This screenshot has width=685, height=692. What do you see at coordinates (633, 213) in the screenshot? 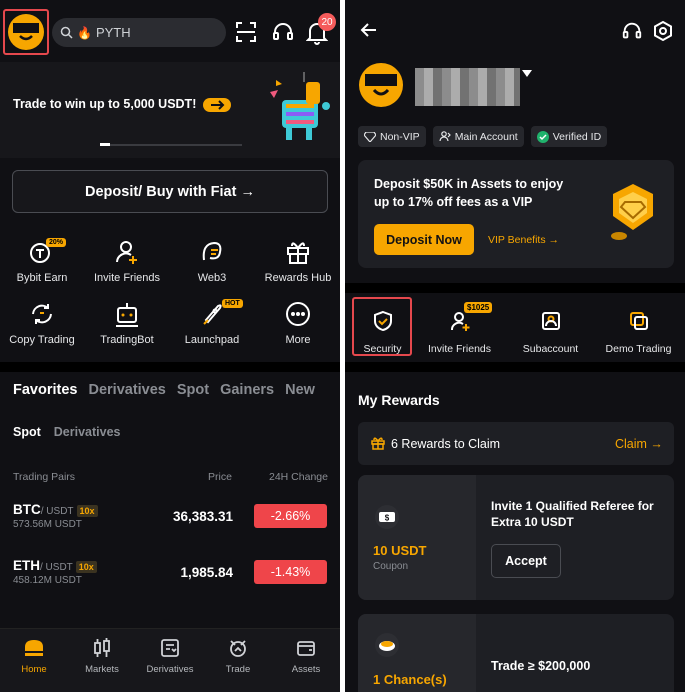
I see `vip-diamond-illustration` at bounding box center [633, 213].